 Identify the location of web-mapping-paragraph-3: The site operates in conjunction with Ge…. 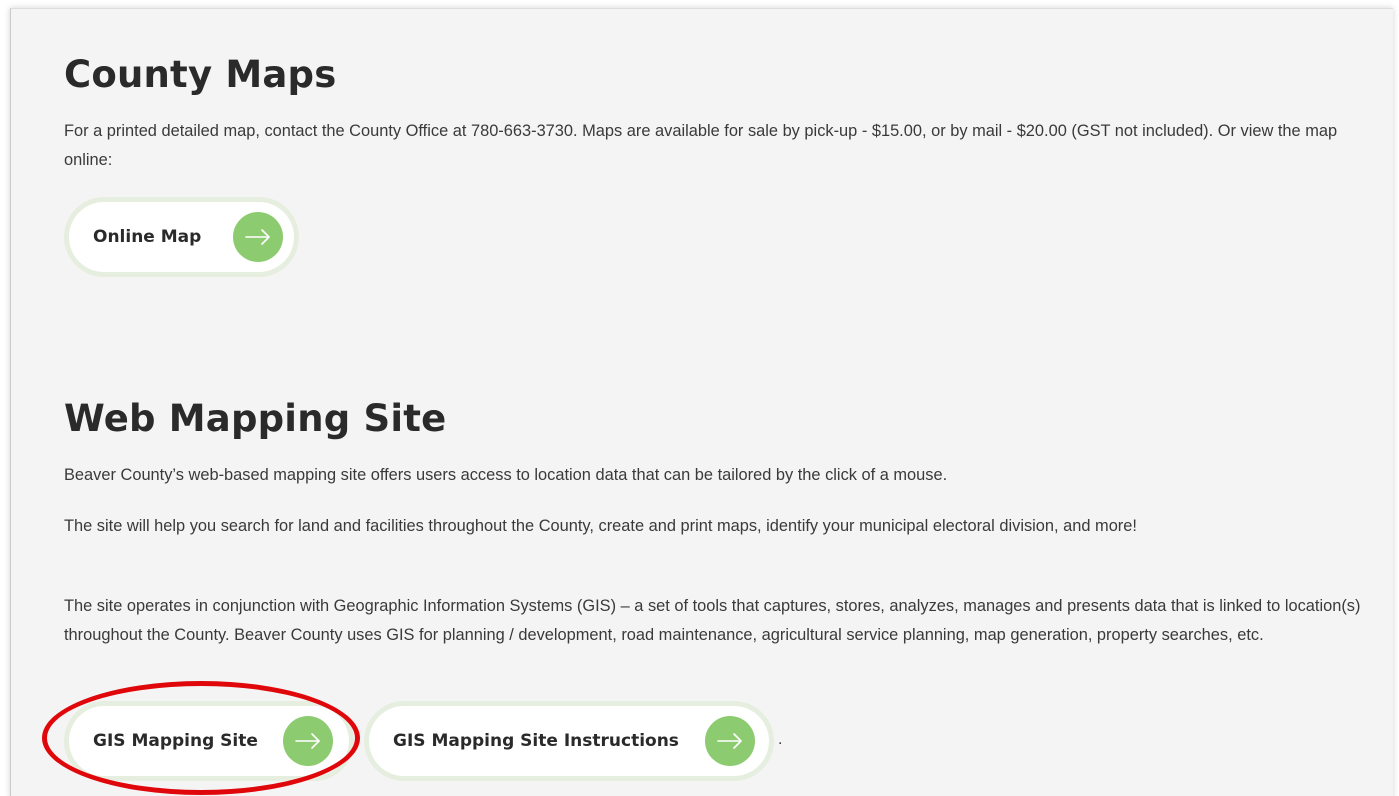
(712, 620).